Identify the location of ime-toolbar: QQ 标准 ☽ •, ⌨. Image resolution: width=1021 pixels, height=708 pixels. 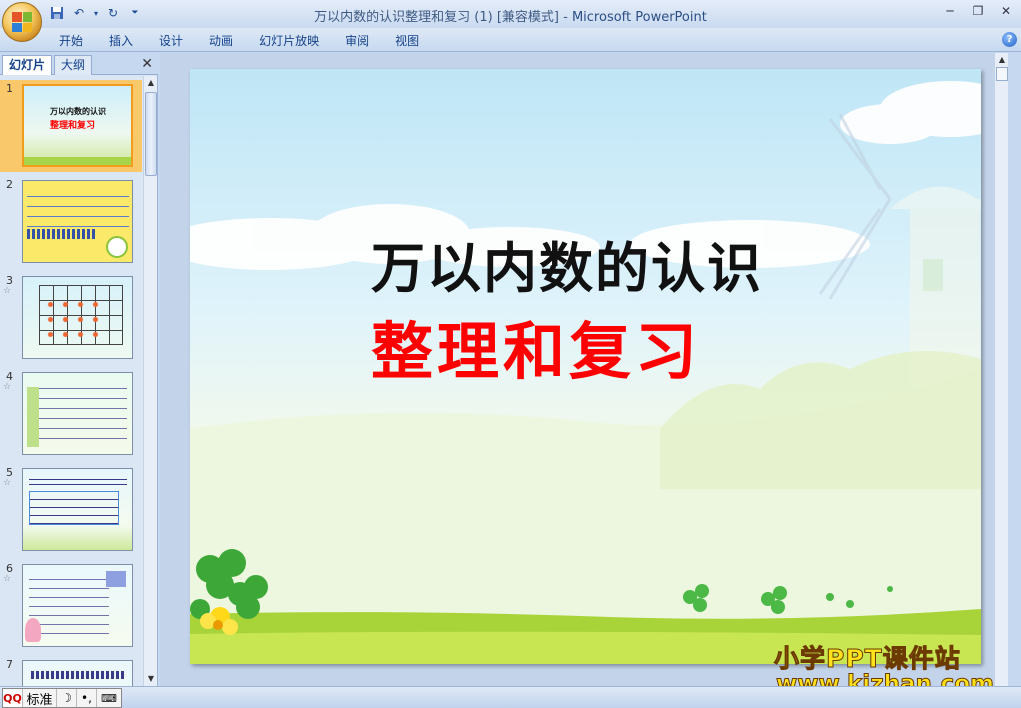
(62, 698).